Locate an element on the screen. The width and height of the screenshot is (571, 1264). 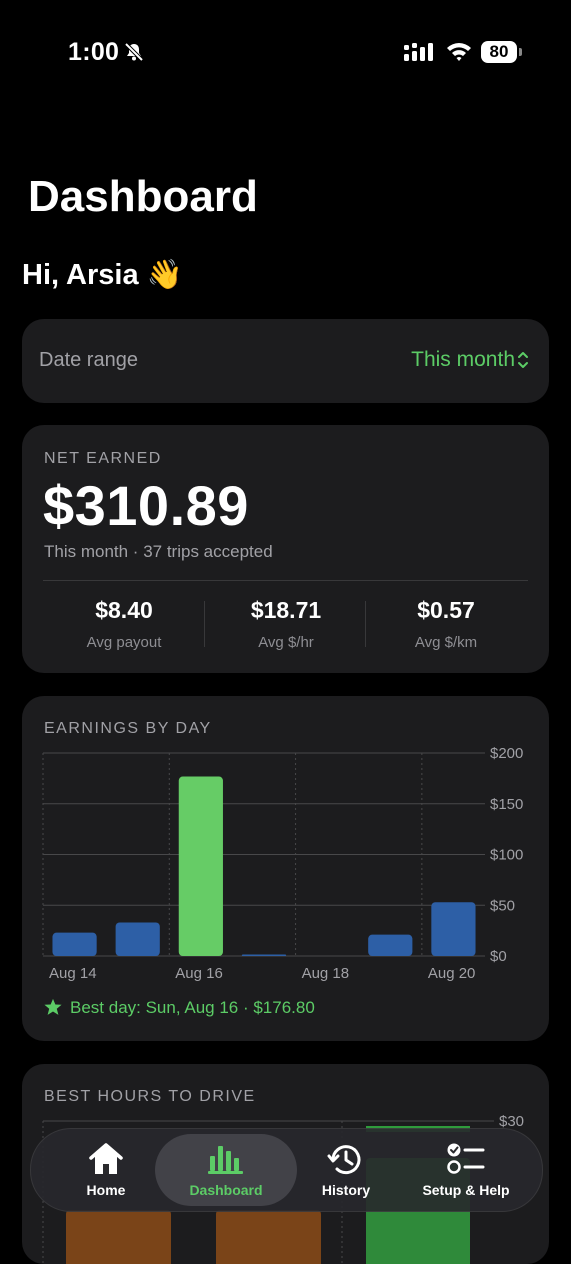
tab-label: History is located at coordinates (346, 1190).